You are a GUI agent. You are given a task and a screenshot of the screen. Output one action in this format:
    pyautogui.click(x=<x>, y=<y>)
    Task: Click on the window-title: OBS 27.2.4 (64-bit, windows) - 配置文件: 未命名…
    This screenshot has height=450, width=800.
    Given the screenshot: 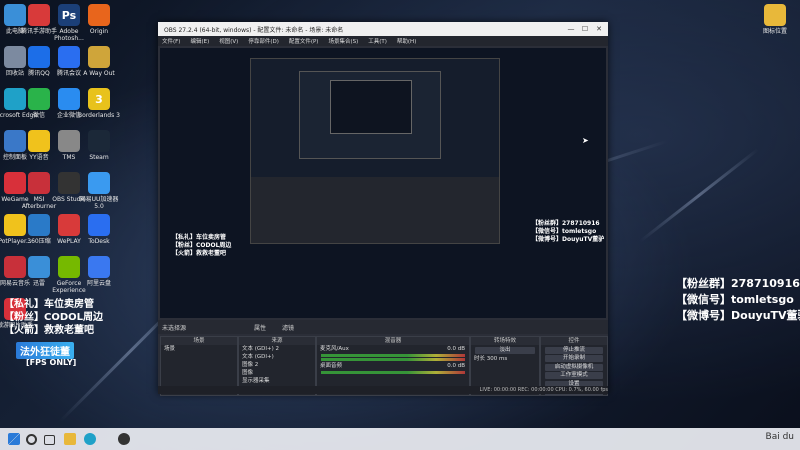 What is the action you would take?
    pyautogui.click(x=254, y=30)
    